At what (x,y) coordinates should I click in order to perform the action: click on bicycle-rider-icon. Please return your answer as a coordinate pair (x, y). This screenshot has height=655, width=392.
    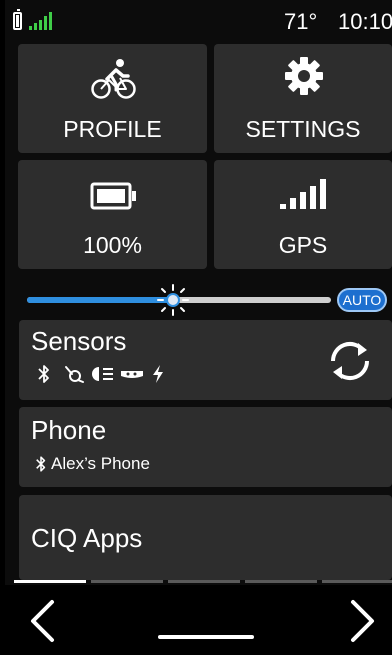
    Looking at the image, I should click on (113, 79).